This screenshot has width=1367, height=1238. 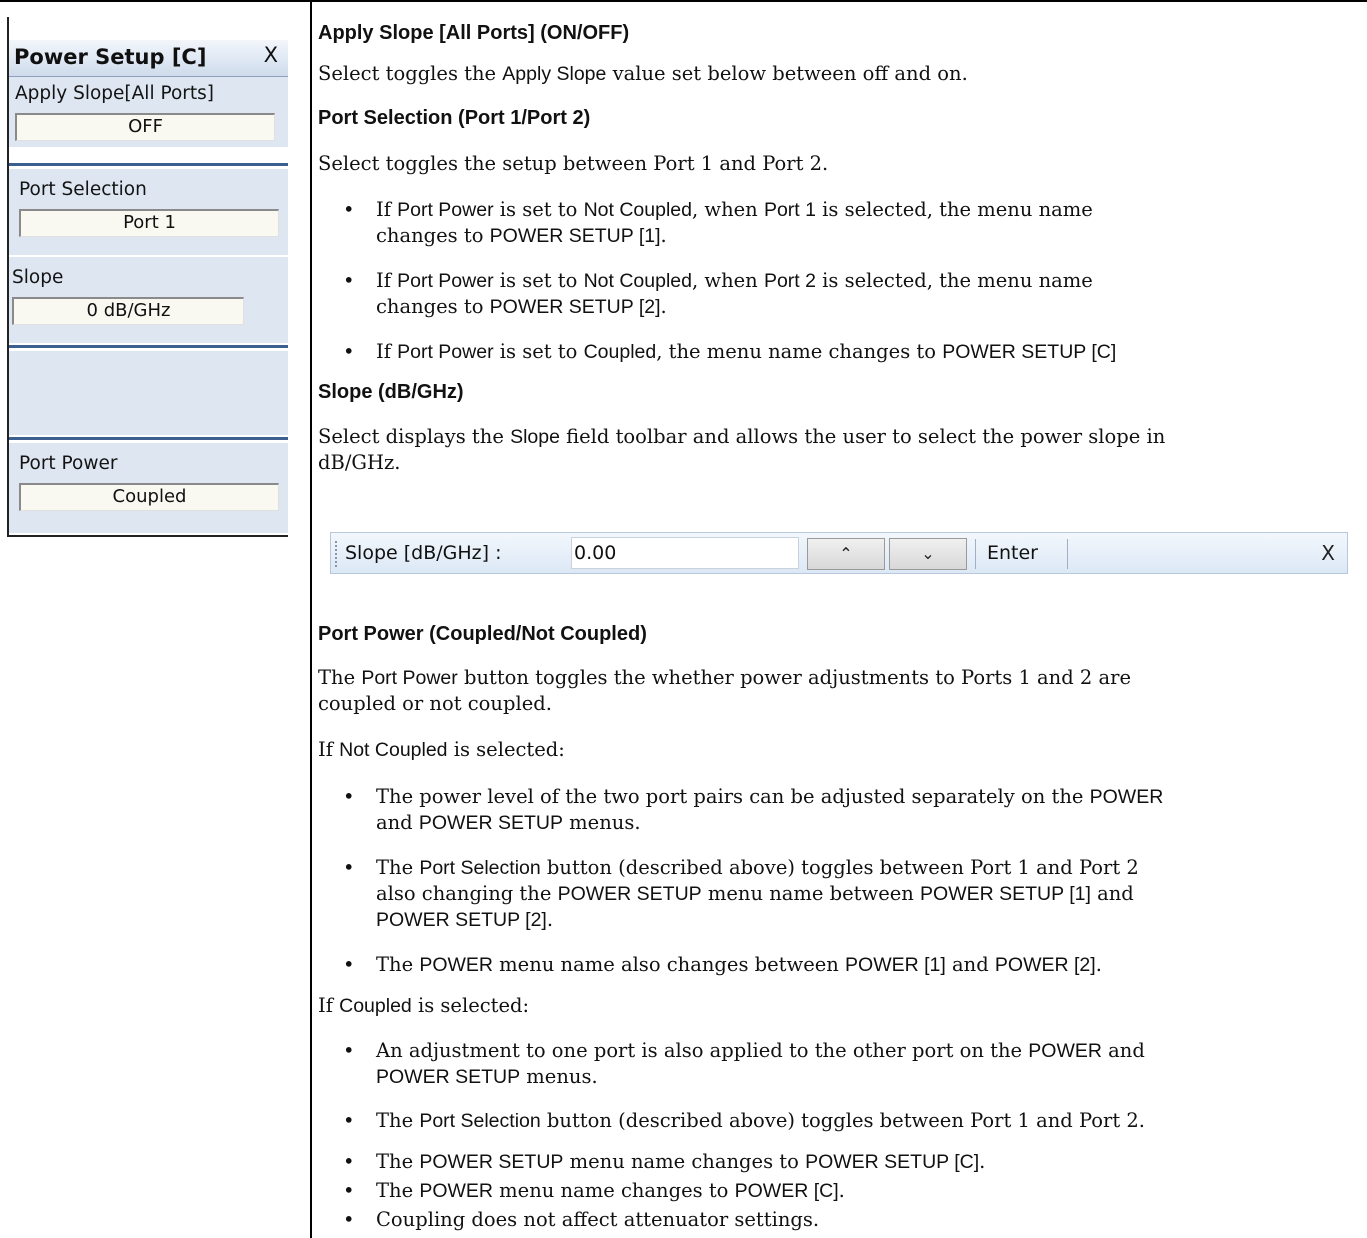 What do you see at coordinates (128, 311) in the screenshot?
I see `slope-value: 0 dB/GHz` at bounding box center [128, 311].